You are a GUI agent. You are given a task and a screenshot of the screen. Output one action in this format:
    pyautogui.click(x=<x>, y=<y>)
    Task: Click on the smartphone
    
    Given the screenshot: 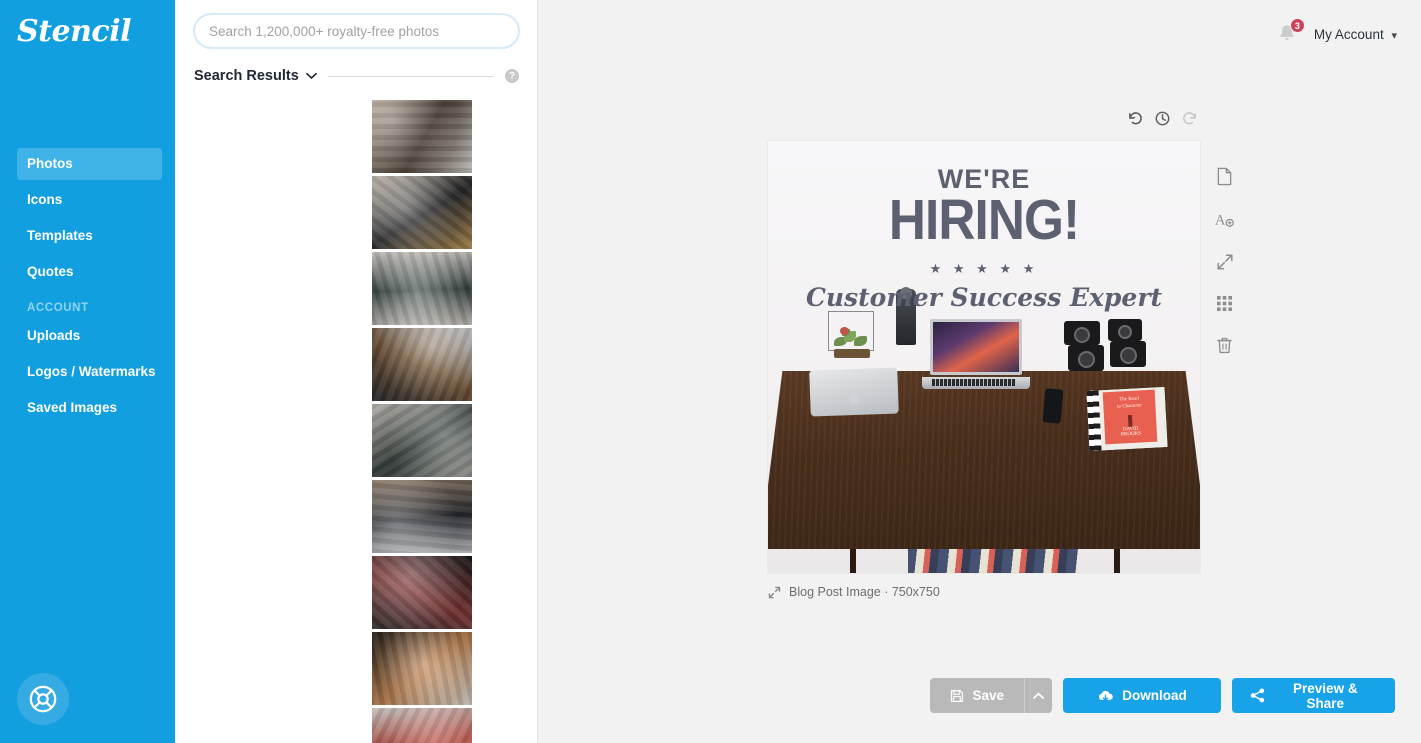 What is the action you would take?
    pyautogui.click(x=1053, y=406)
    